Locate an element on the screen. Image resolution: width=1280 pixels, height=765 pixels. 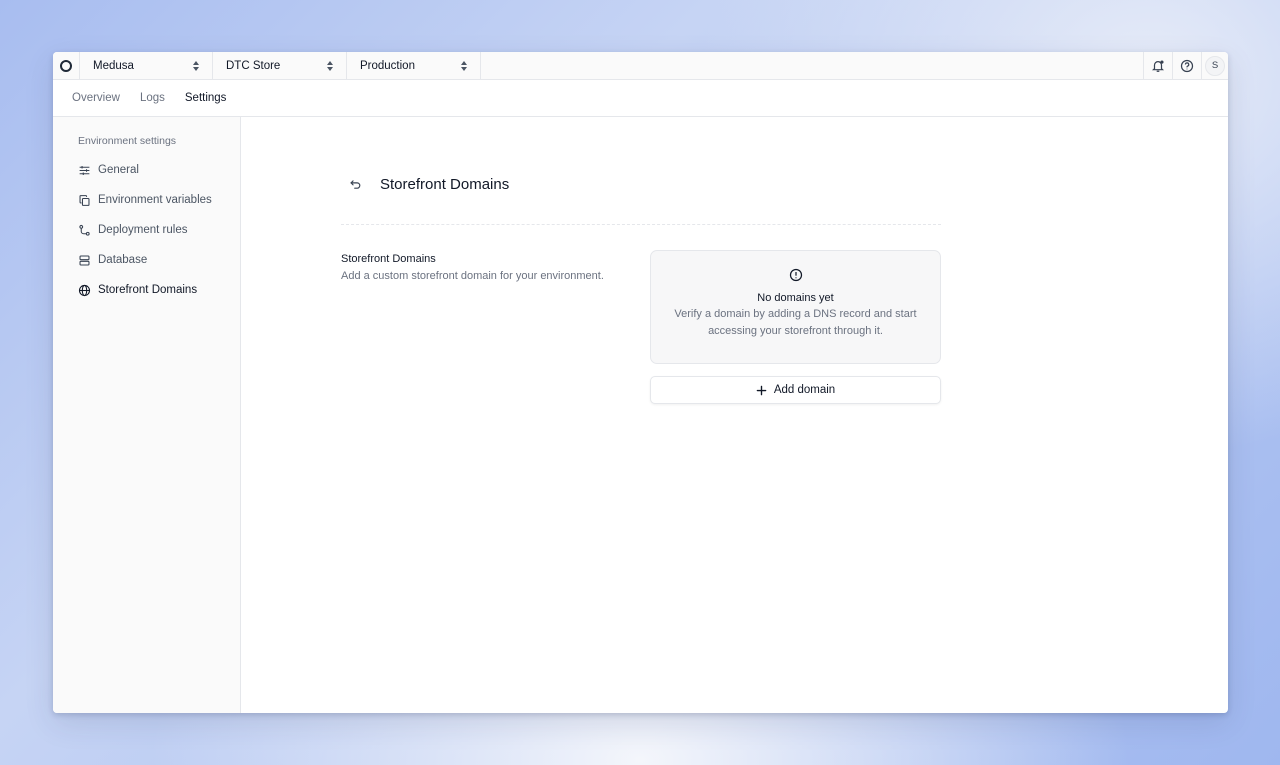
sidebar-item-deployment-rules: Deployment rules is located at coordinates (146, 230).